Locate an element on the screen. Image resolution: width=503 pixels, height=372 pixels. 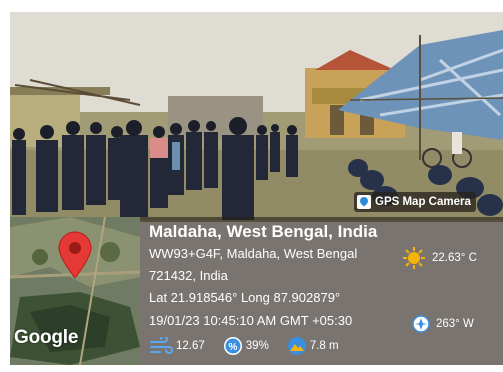
address-line-2: 721432, India is located at coordinates (188, 275).